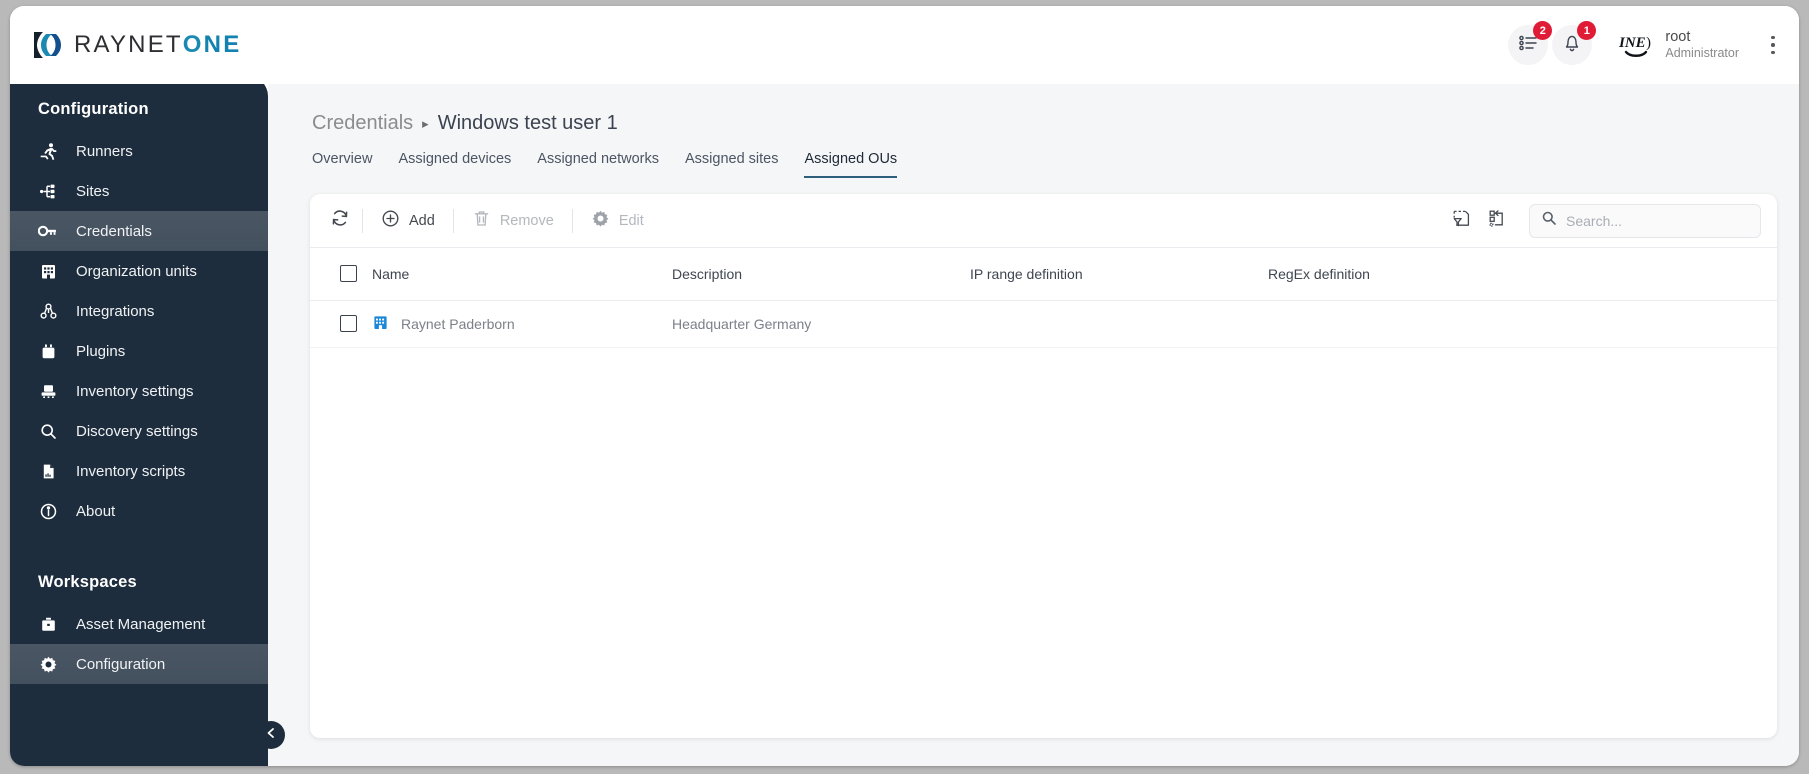 The image size is (1809, 774). Describe the element at coordinates (454, 164) in the screenshot. I see `tab-assigned-devices: Assigned devices` at that location.